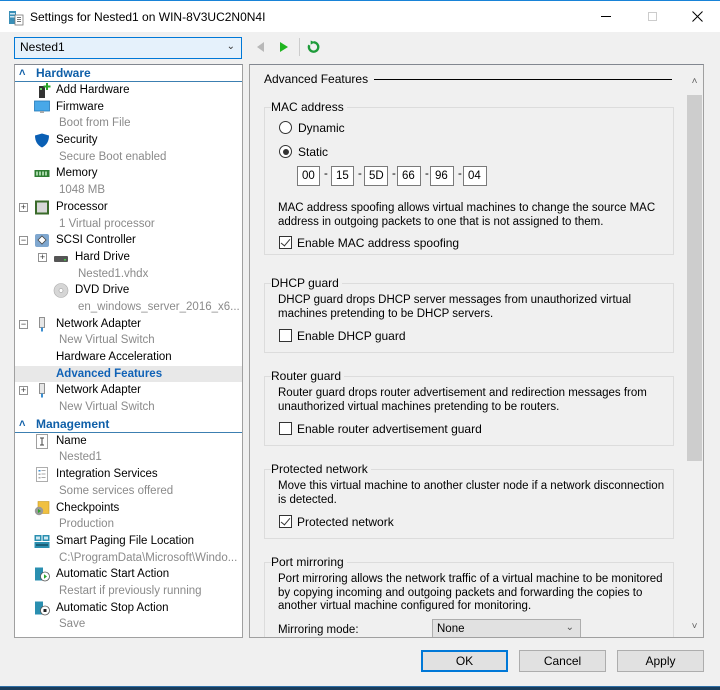 This screenshot has height=690, width=720. I want to click on tree-item-processor: + Processor, so click(128, 207).